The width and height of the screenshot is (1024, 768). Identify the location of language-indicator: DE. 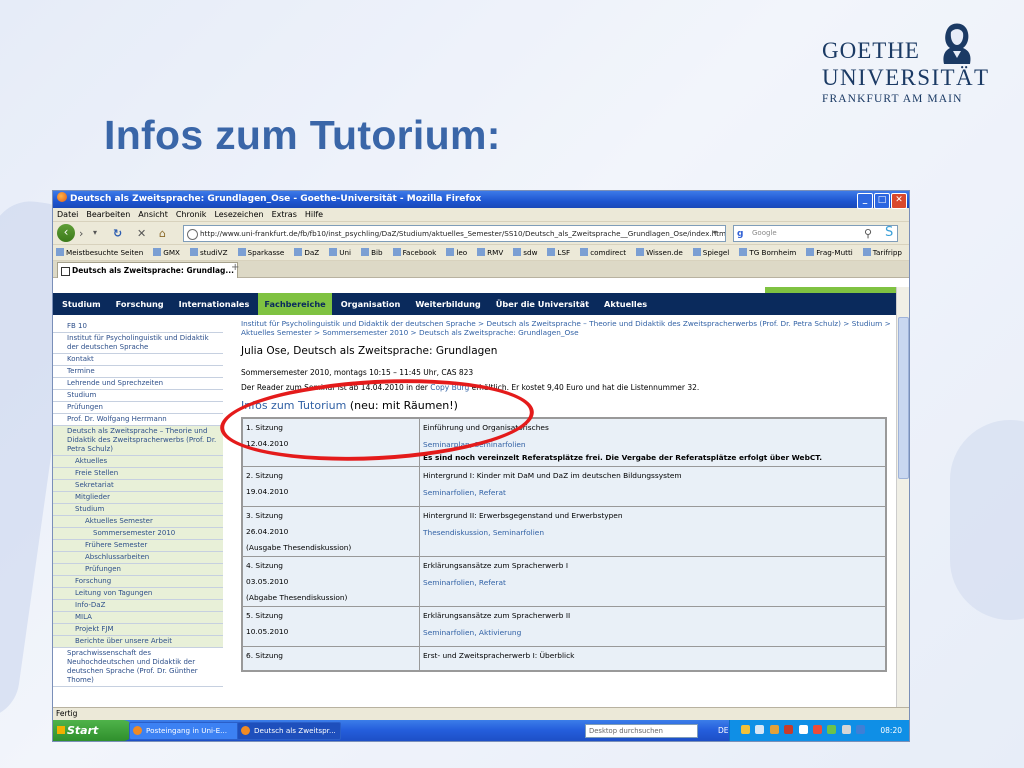
(723, 730).